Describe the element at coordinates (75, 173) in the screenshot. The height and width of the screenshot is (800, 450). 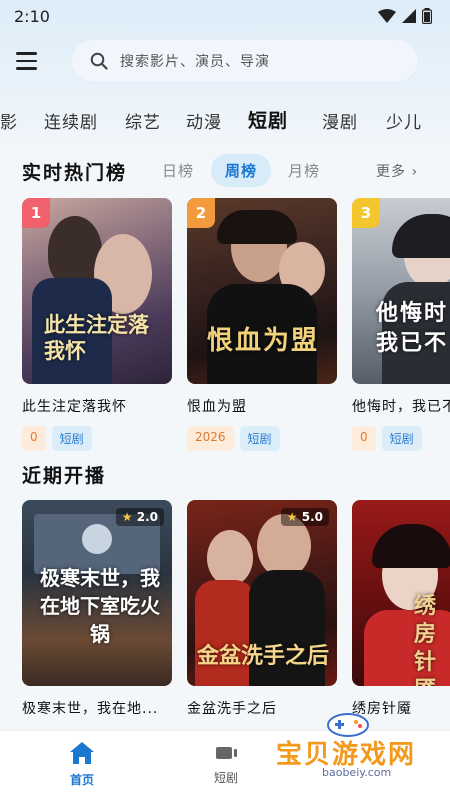
I see `hot-section-title: 实时热门榜` at that location.